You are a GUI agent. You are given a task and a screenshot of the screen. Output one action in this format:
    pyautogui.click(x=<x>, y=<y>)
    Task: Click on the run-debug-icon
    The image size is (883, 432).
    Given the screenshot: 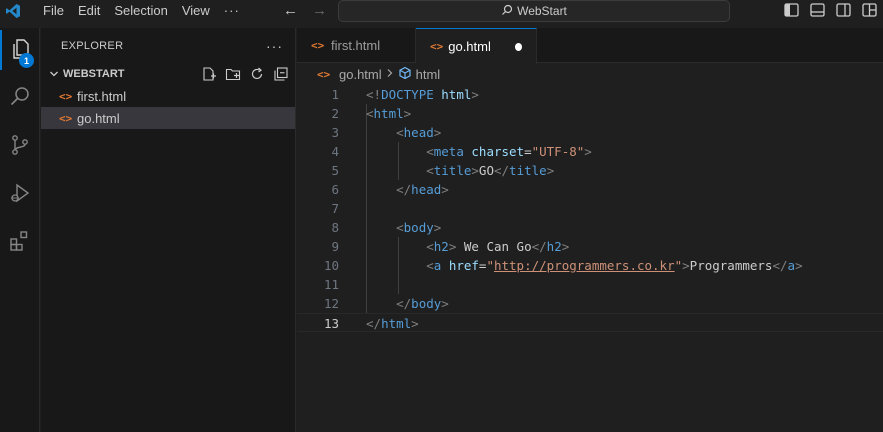 What is the action you would take?
    pyautogui.click(x=20, y=194)
    